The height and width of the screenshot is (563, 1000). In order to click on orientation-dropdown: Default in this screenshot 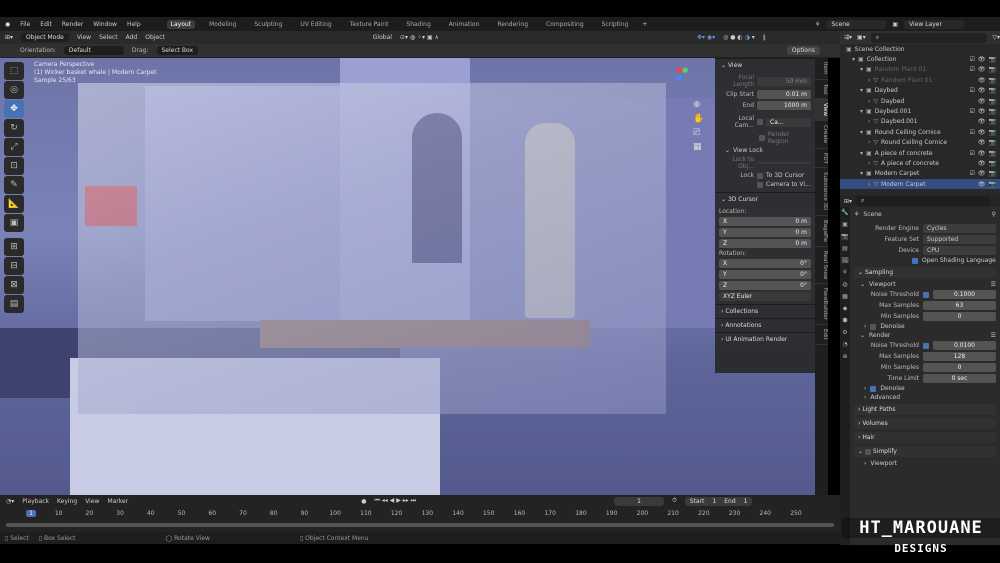, I will do `click(93, 50)`.